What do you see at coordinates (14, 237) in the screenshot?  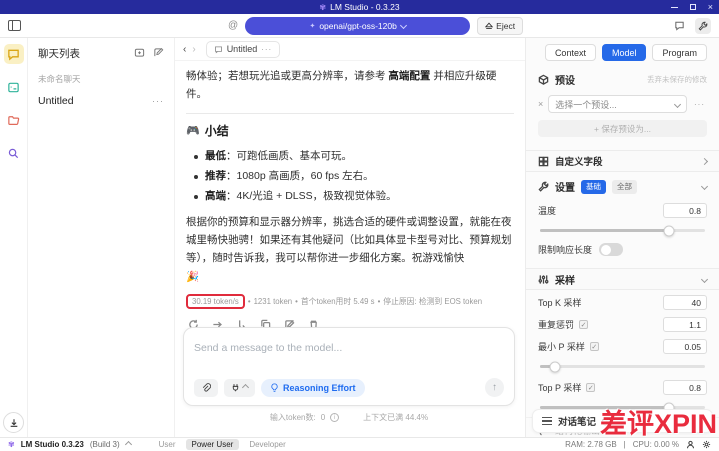 I see `nav-rail` at bounding box center [14, 237].